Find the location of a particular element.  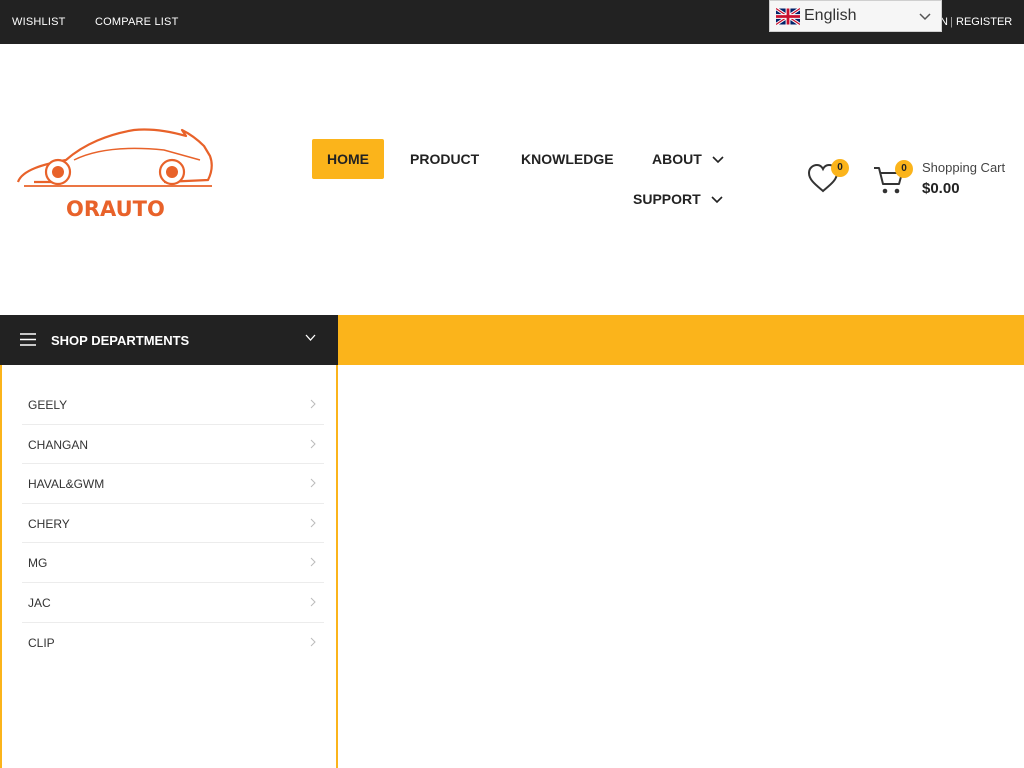

language-selector: English is located at coordinates (855, 16).